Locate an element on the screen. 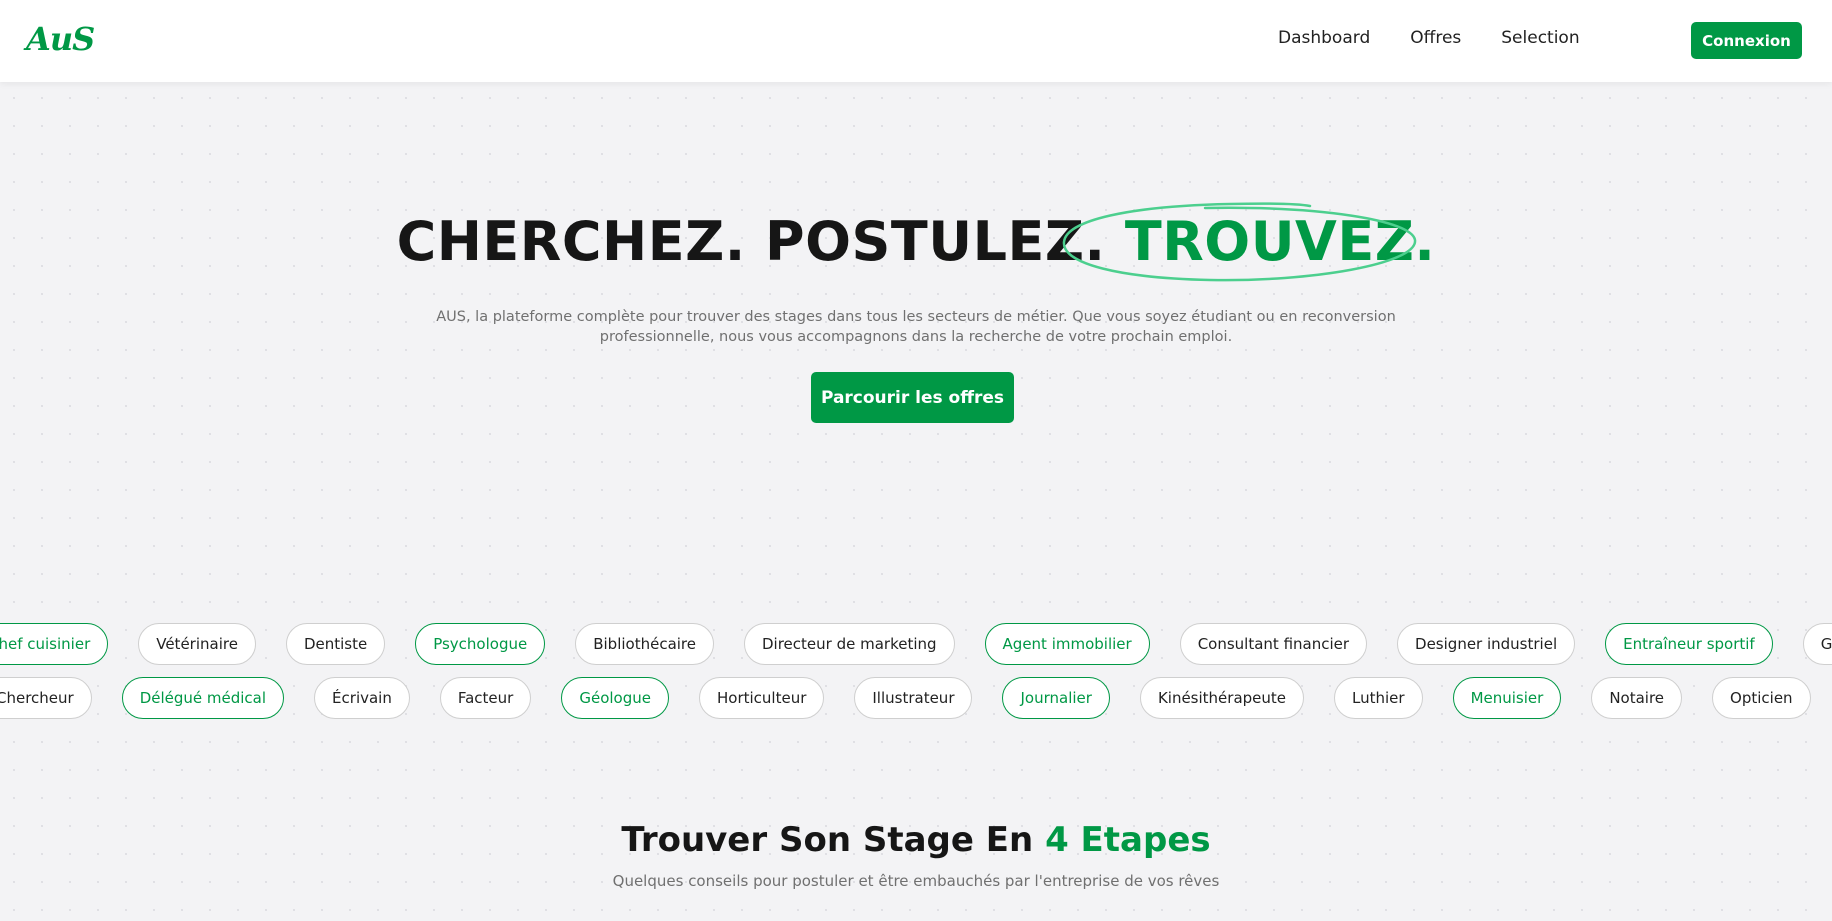 The height and width of the screenshot is (921, 1832). nav-link-offres: Offres is located at coordinates (1435, 38).